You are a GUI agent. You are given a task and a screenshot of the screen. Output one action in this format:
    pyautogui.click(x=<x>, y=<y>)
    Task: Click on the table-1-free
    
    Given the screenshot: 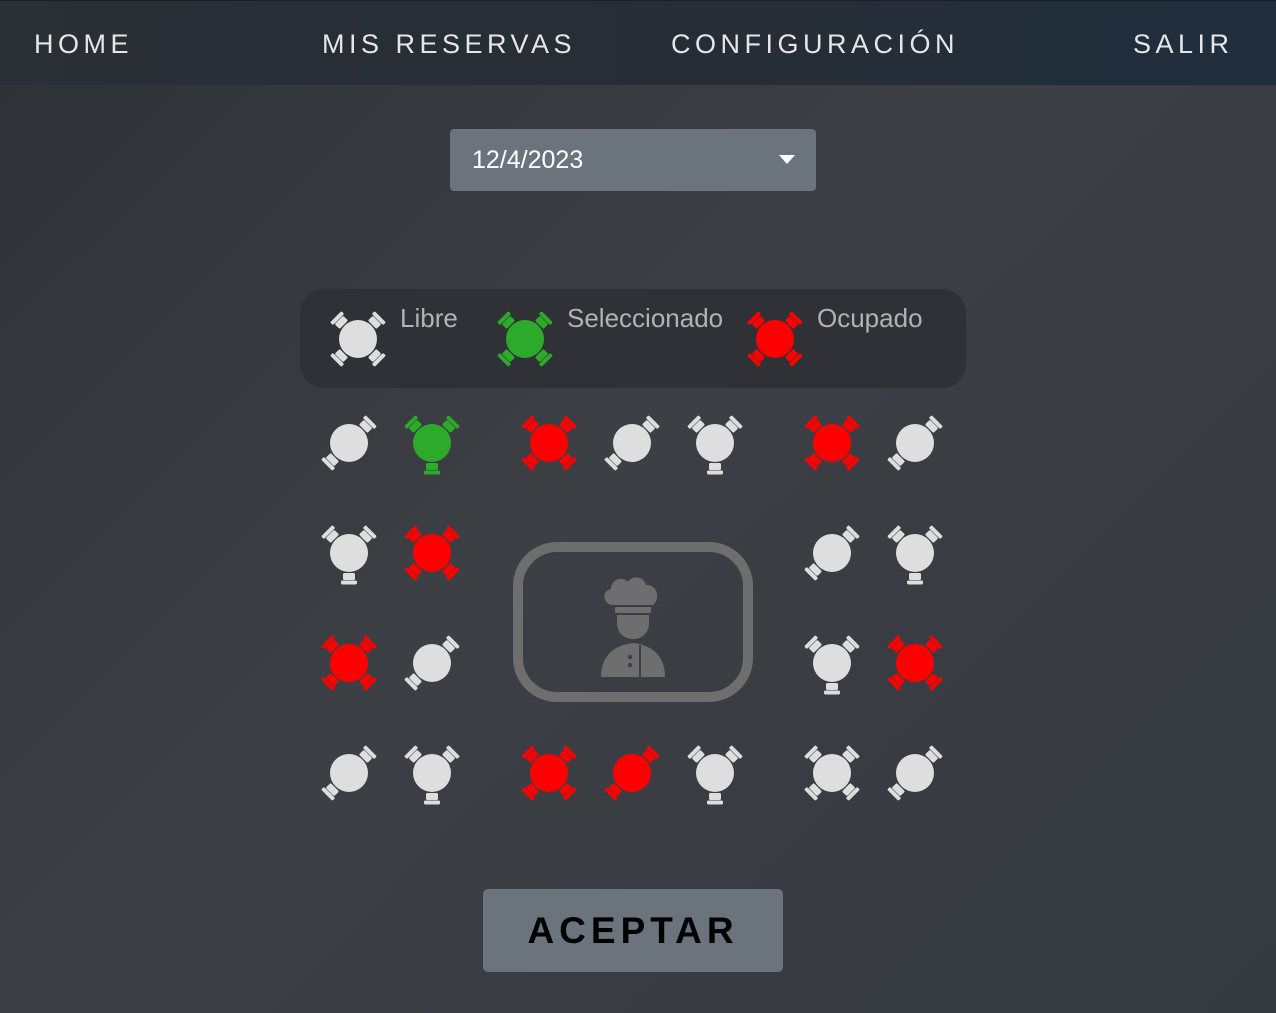 What is the action you would take?
    pyautogui.click(x=349, y=443)
    